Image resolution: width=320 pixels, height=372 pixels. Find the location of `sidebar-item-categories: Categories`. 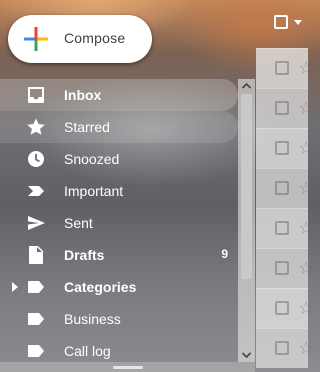

sidebar-item-categories: Categories is located at coordinates (119, 287).